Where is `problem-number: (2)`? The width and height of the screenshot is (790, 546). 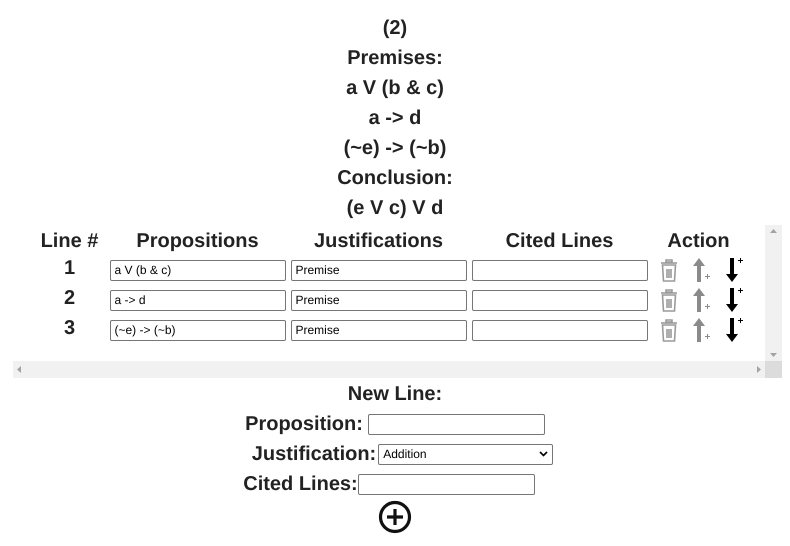
problem-number: (2) is located at coordinates (395, 28).